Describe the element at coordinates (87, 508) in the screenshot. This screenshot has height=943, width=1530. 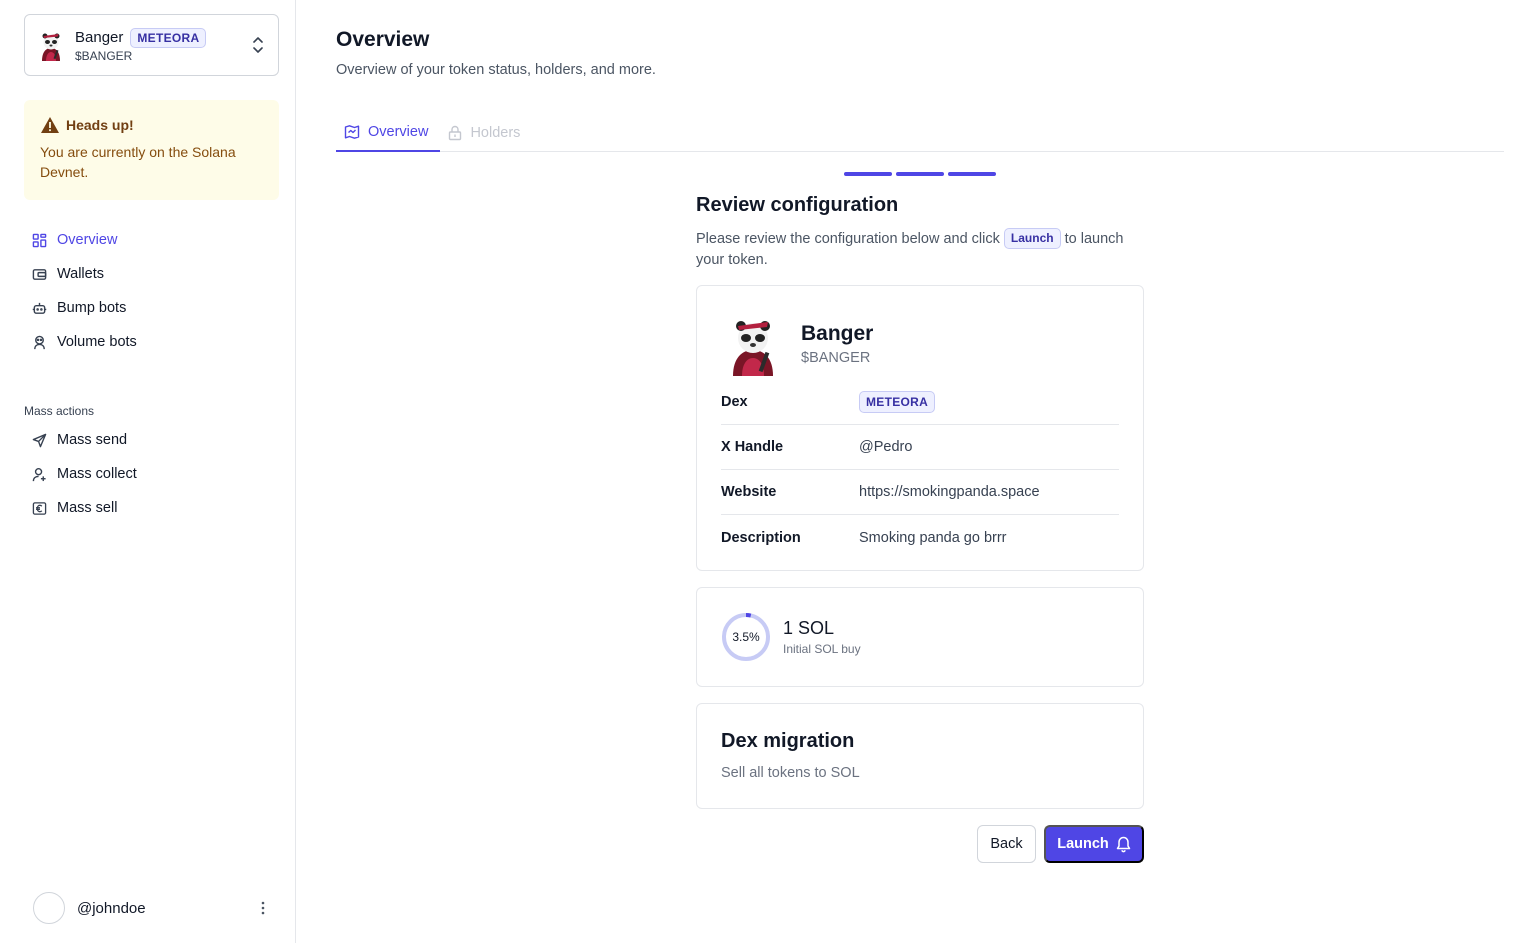
I see `nav-label: Mass sell` at that location.